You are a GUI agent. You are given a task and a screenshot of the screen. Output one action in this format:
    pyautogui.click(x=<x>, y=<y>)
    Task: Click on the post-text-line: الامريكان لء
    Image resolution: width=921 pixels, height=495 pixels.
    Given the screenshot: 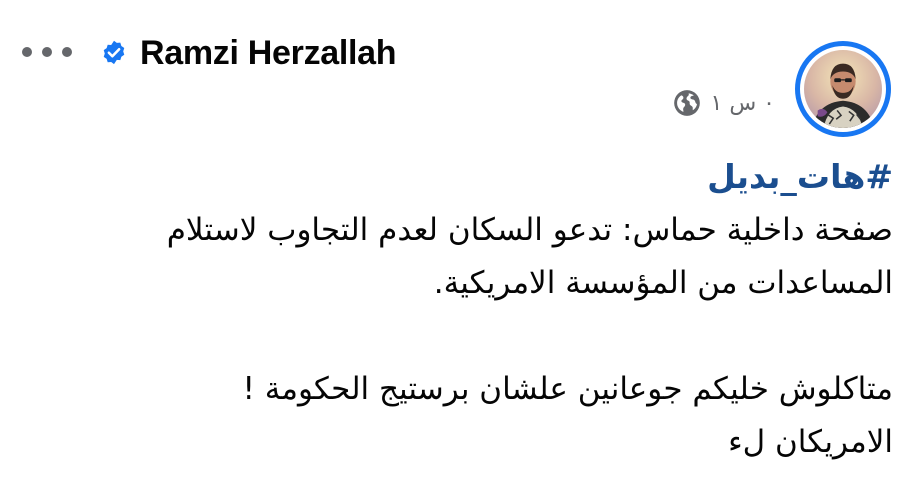 What is the action you would take?
    pyautogui.click(x=810, y=442)
    